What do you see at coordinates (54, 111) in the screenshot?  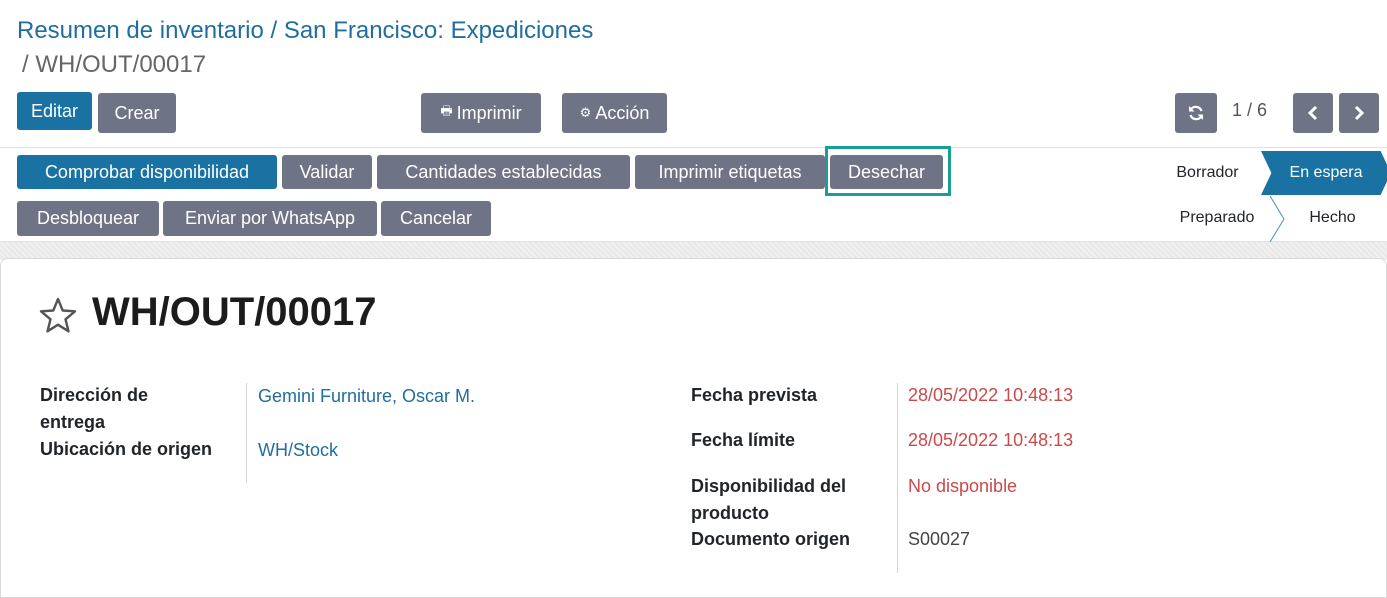 I see `edit-button: Editar` at bounding box center [54, 111].